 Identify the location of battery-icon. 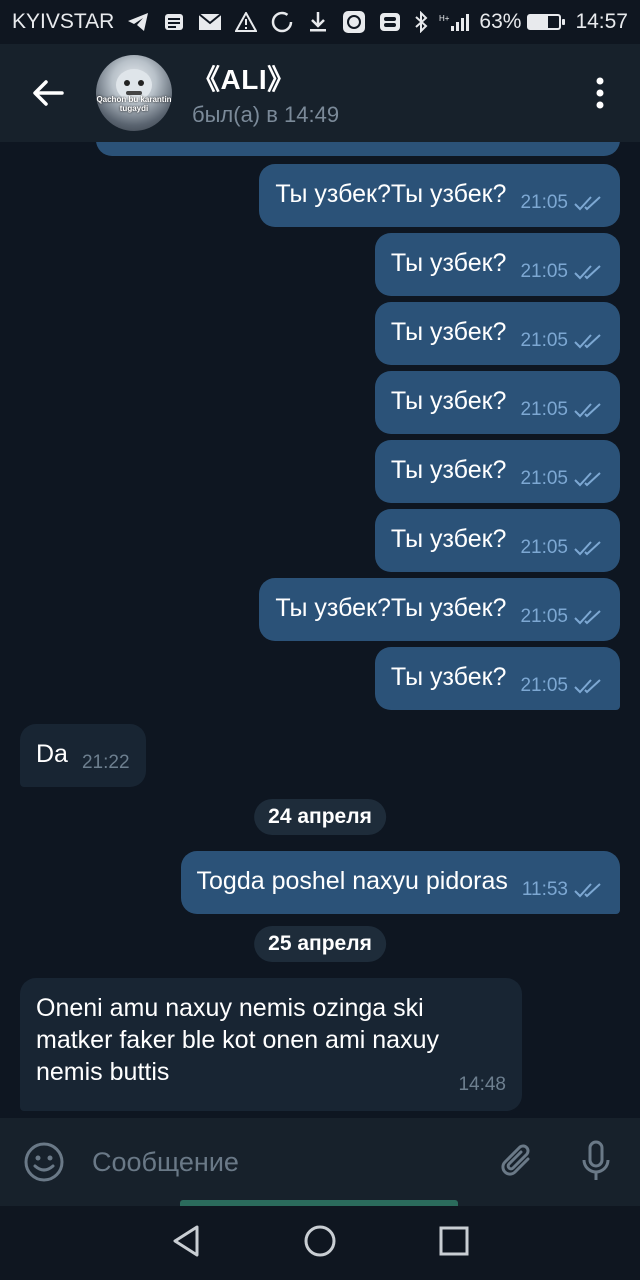
(546, 22).